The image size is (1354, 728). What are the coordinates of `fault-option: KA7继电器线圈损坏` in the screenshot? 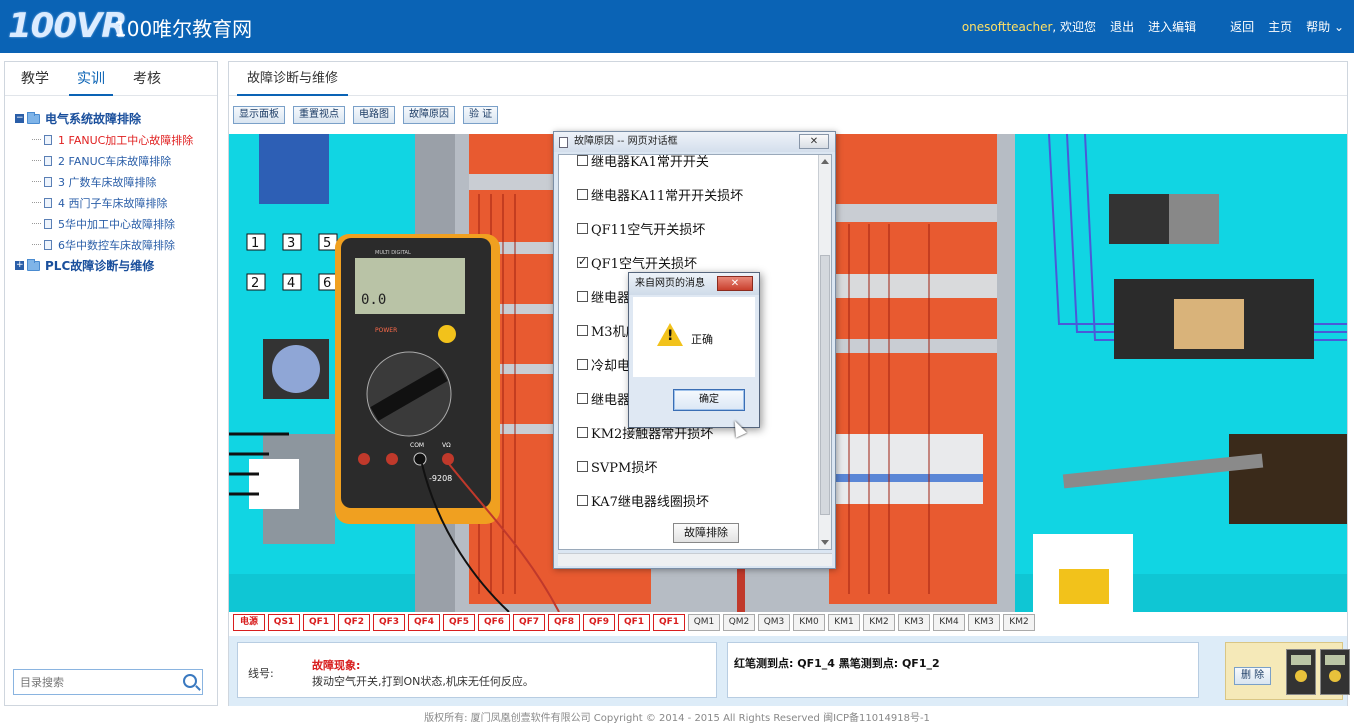 It's located at (643, 500).